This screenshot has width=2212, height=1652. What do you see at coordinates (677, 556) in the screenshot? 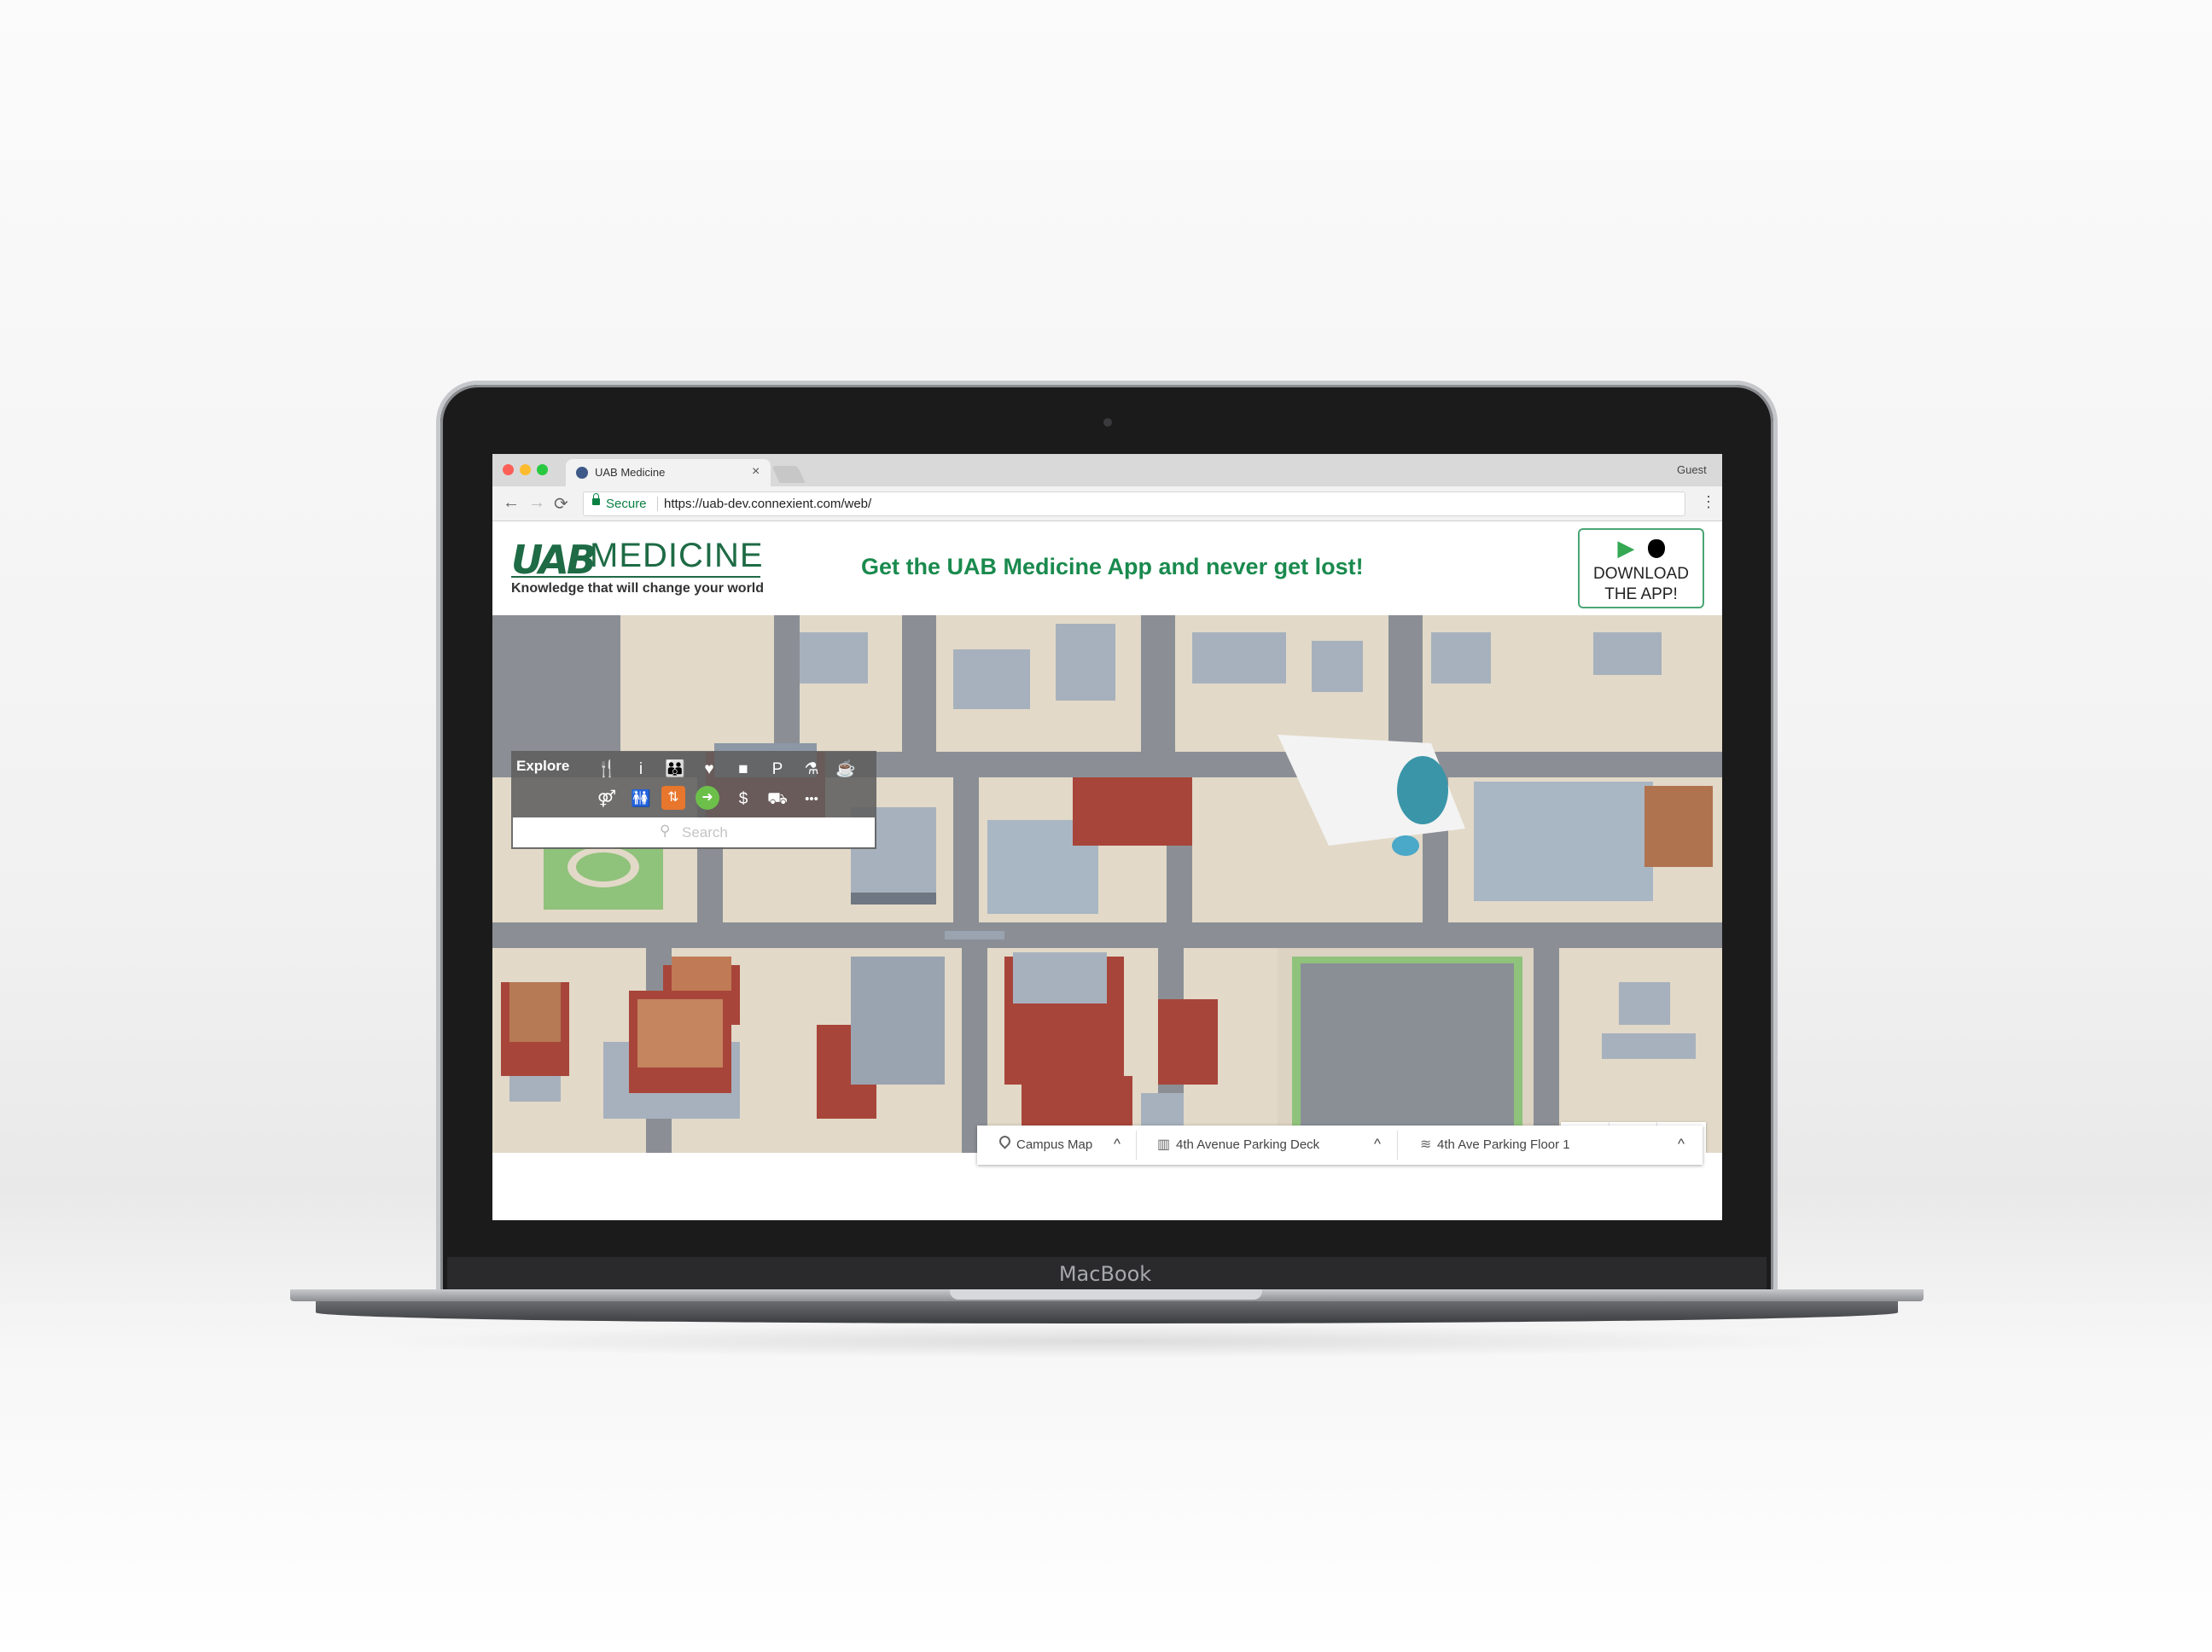
I see `logo-medicine-wordmark: MEDICINE` at bounding box center [677, 556].